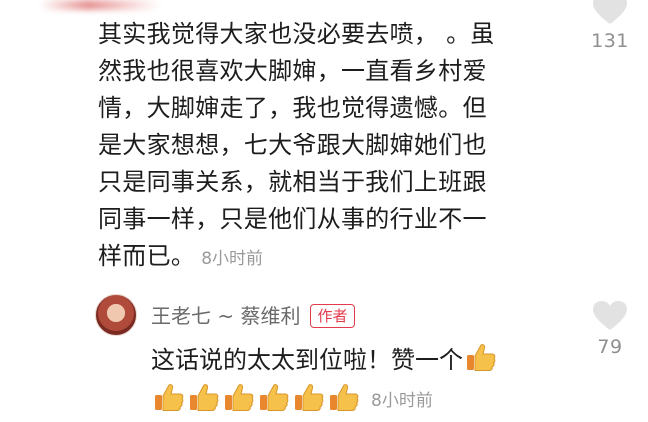 This screenshot has width=648, height=422. Describe the element at coordinates (232, 259) in the screenshot. I see `comment-timestamp: 8小时前` at that location.